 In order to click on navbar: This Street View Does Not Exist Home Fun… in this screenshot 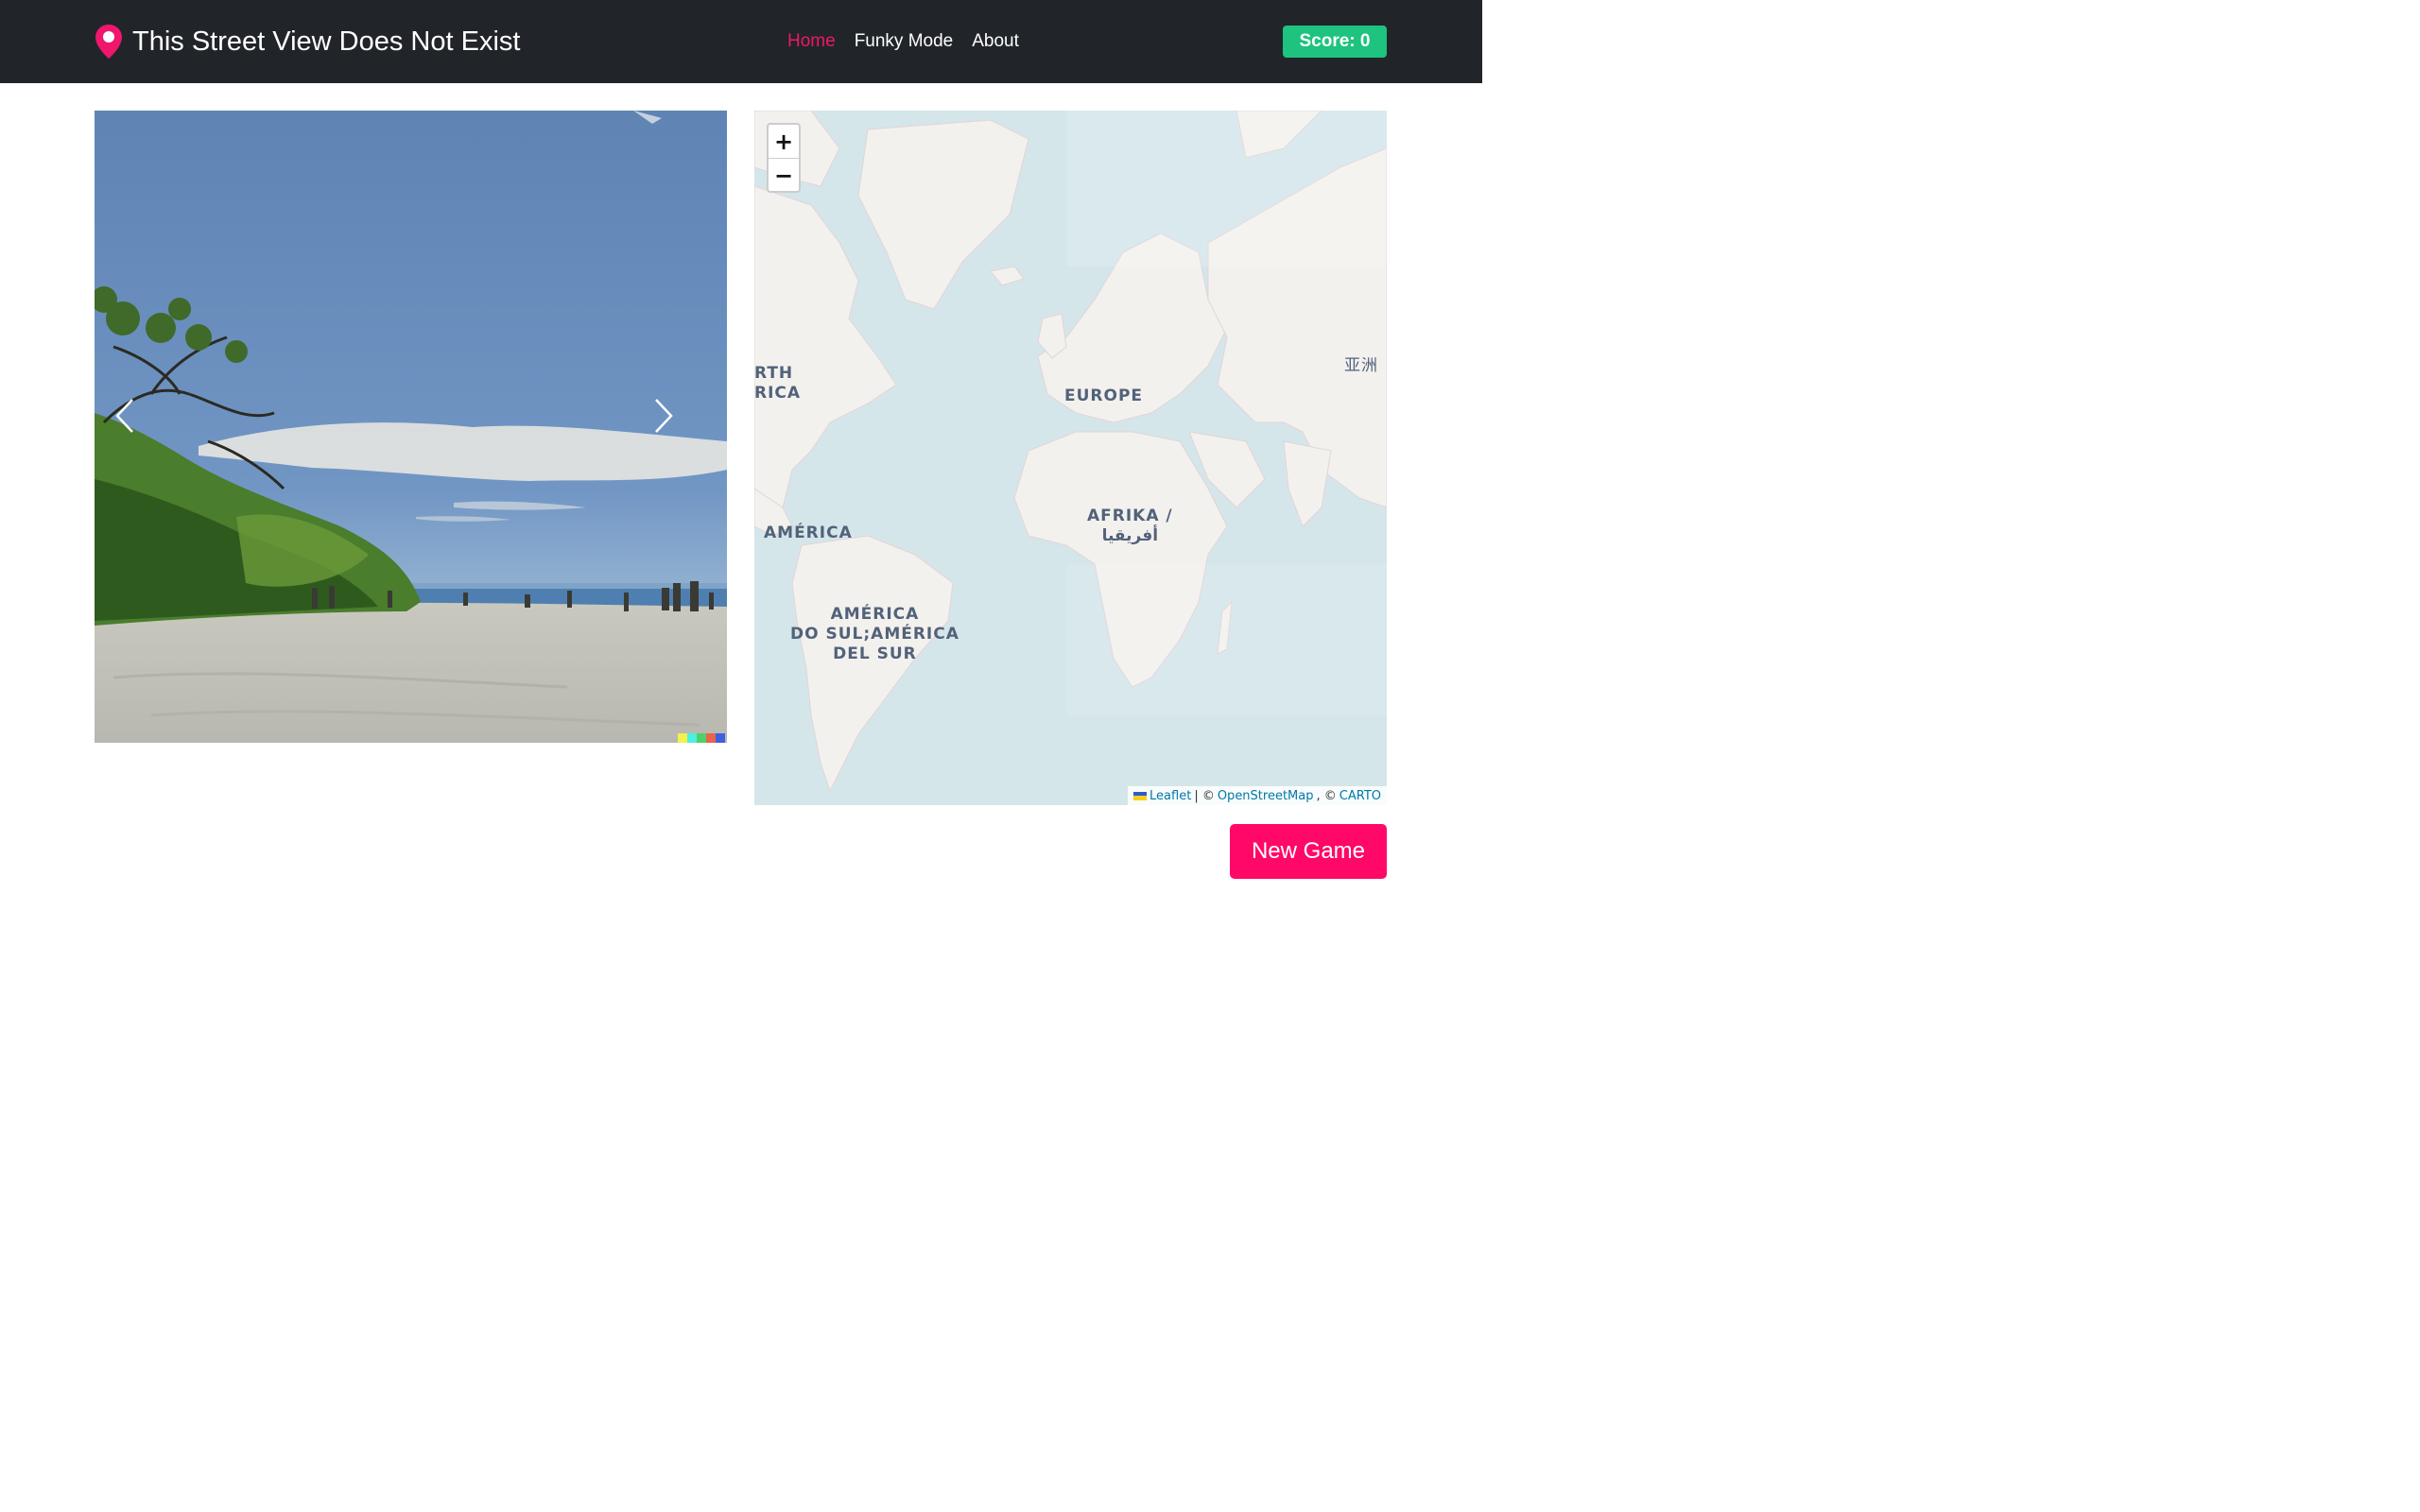, I will do `click(741, 41)`.